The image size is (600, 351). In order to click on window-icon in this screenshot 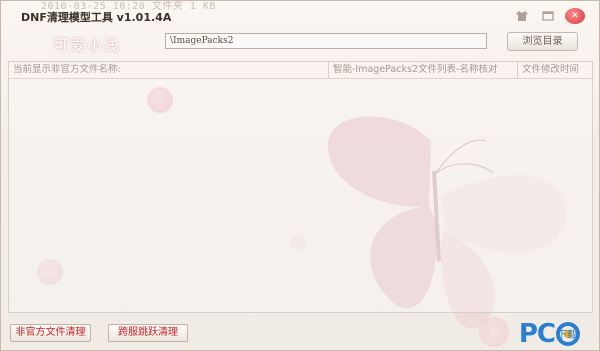, I will do `click(548, 15)`.